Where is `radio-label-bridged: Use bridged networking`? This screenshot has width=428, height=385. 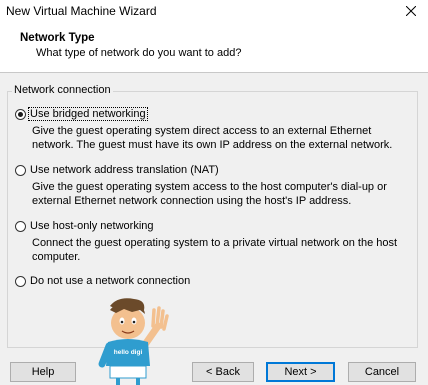 radio-label-bridged: Use bridged networking is located at coordinates (88, 114).